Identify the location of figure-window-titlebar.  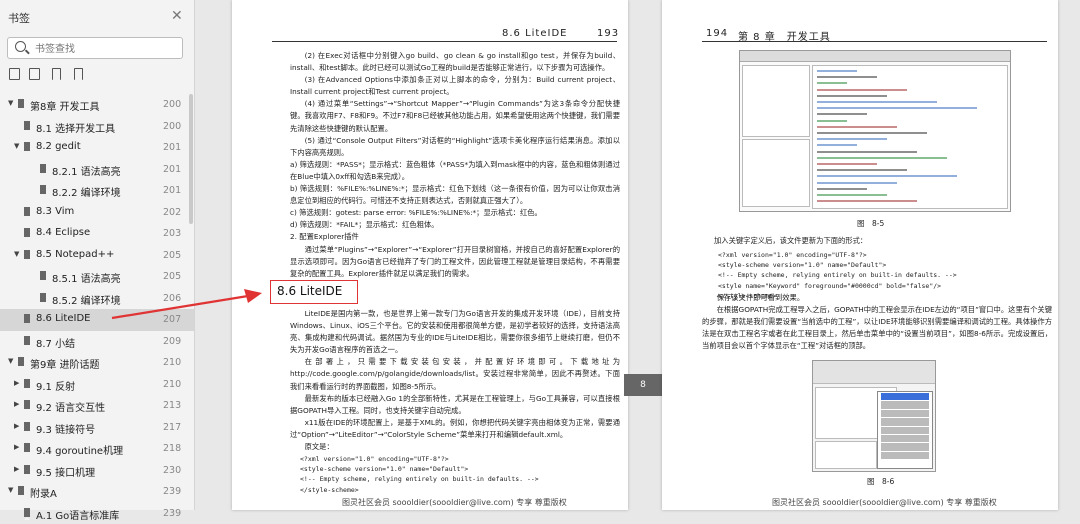
(875, 56).